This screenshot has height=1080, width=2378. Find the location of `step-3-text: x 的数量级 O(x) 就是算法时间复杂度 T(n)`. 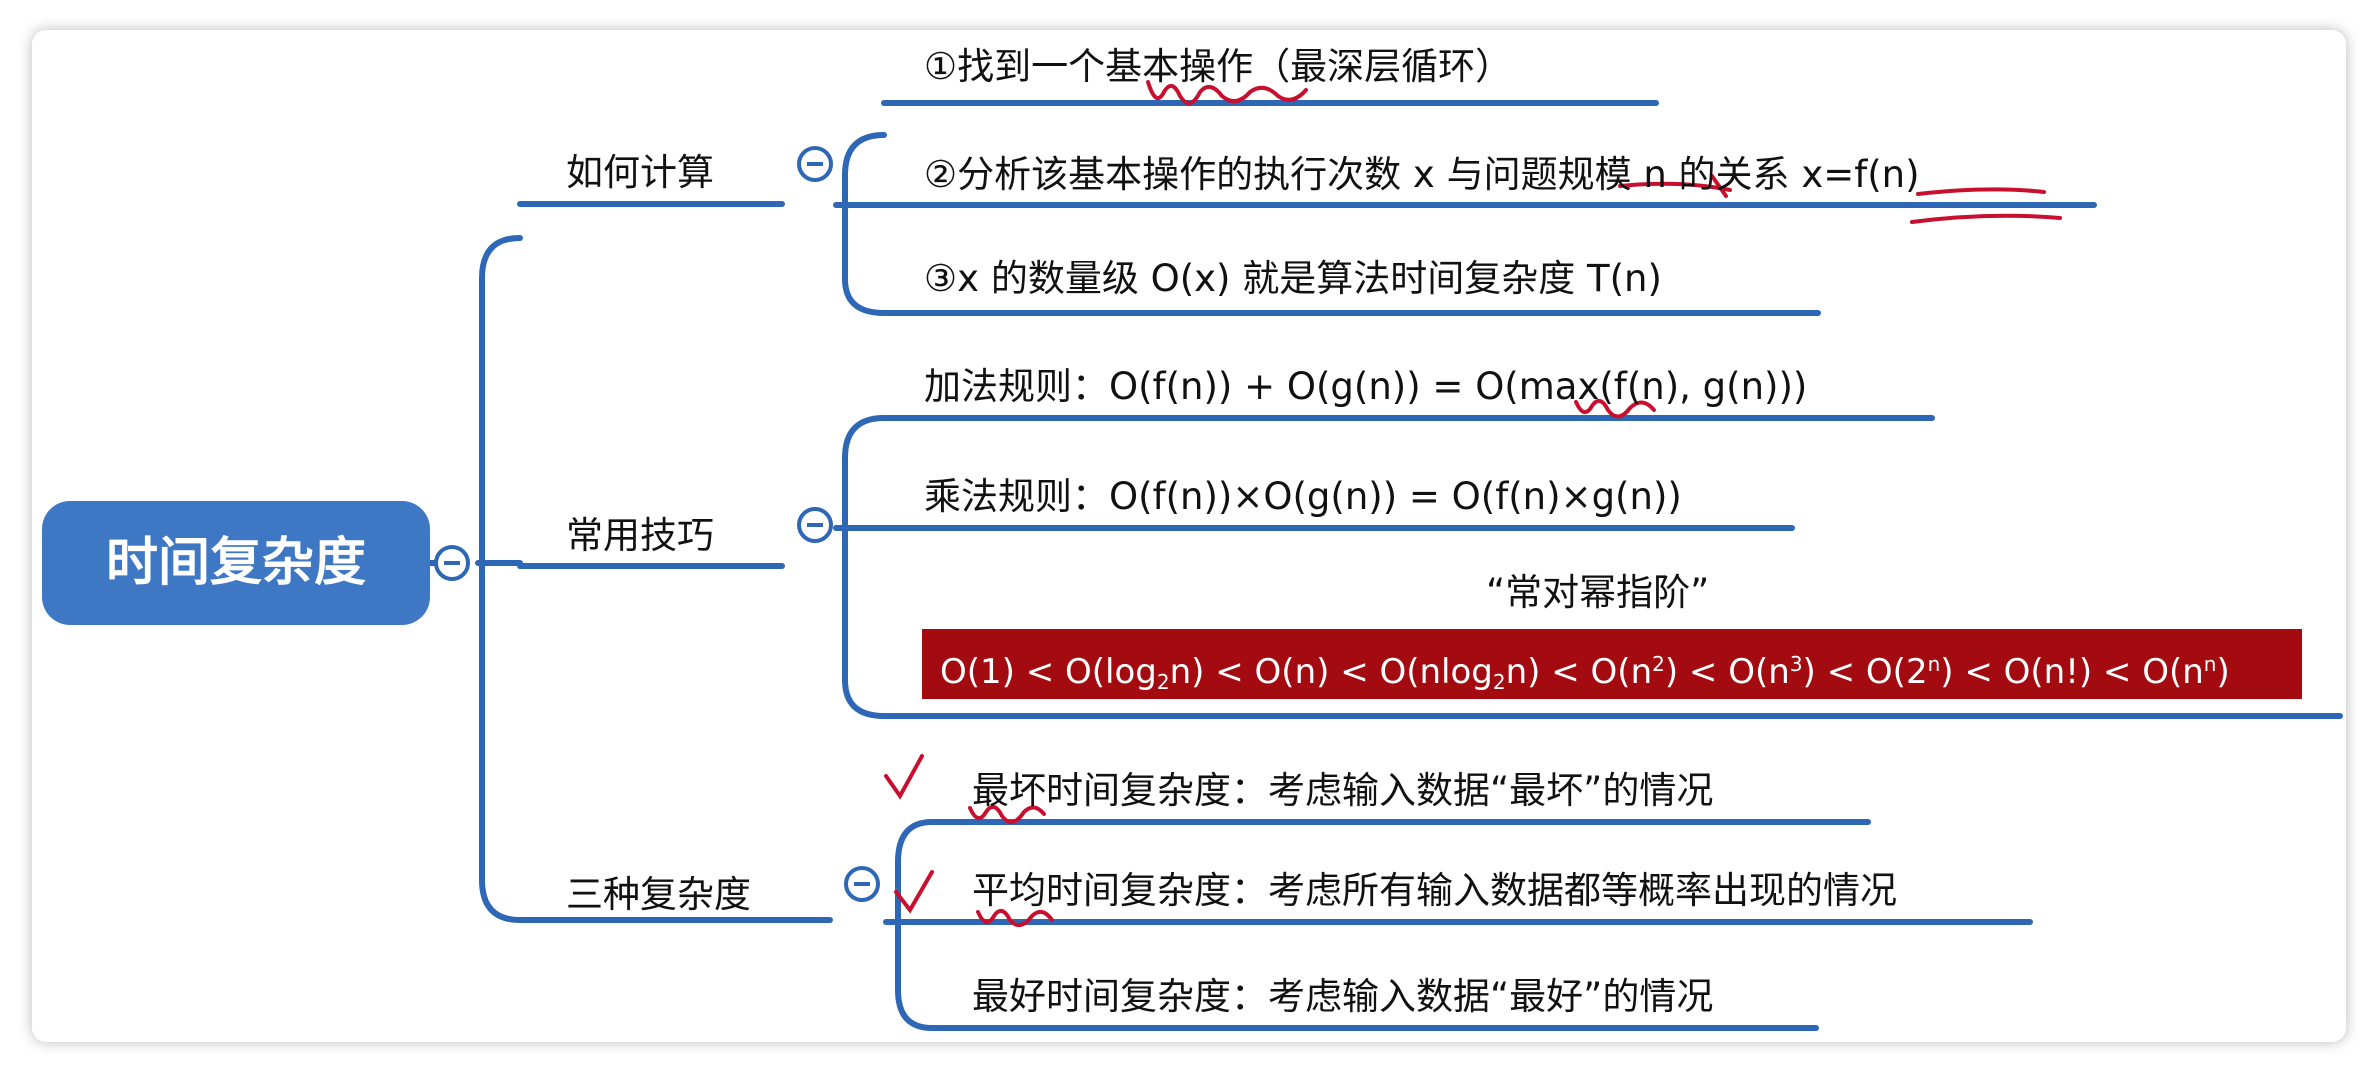

step-3-text: x 的数量级 O(x) 就是算法时间复杂度 T(n) is located at coordinates (1309, 278).